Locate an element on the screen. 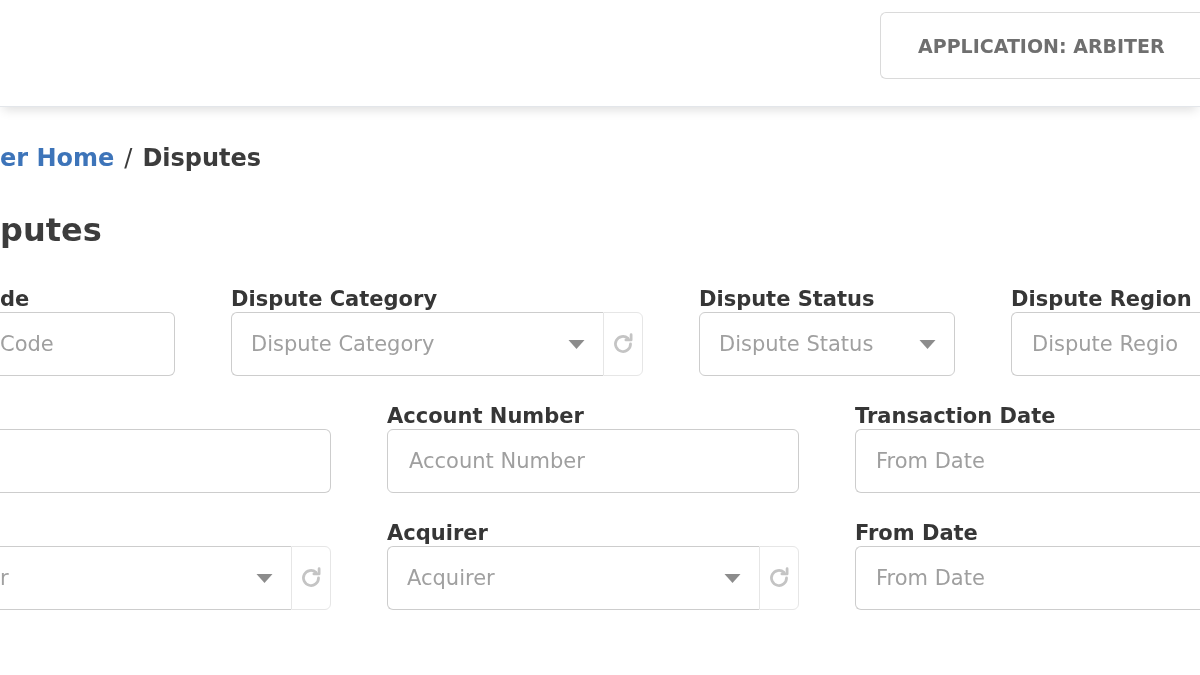  field-label: Dispute Status is located at coordinates (787, 299).